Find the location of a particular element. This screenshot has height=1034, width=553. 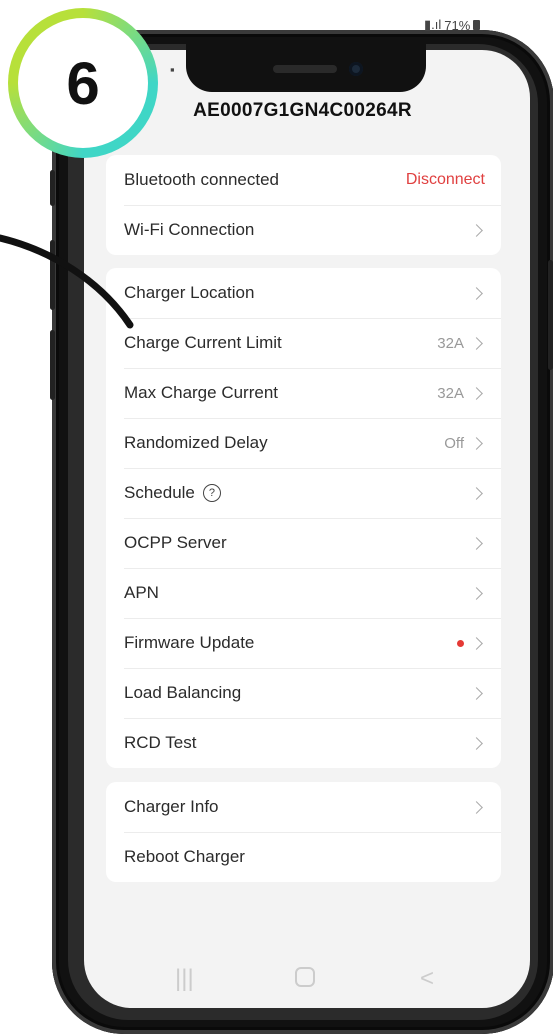

settings-row-label: Max Charge Current is located at coordinates (201, 392).